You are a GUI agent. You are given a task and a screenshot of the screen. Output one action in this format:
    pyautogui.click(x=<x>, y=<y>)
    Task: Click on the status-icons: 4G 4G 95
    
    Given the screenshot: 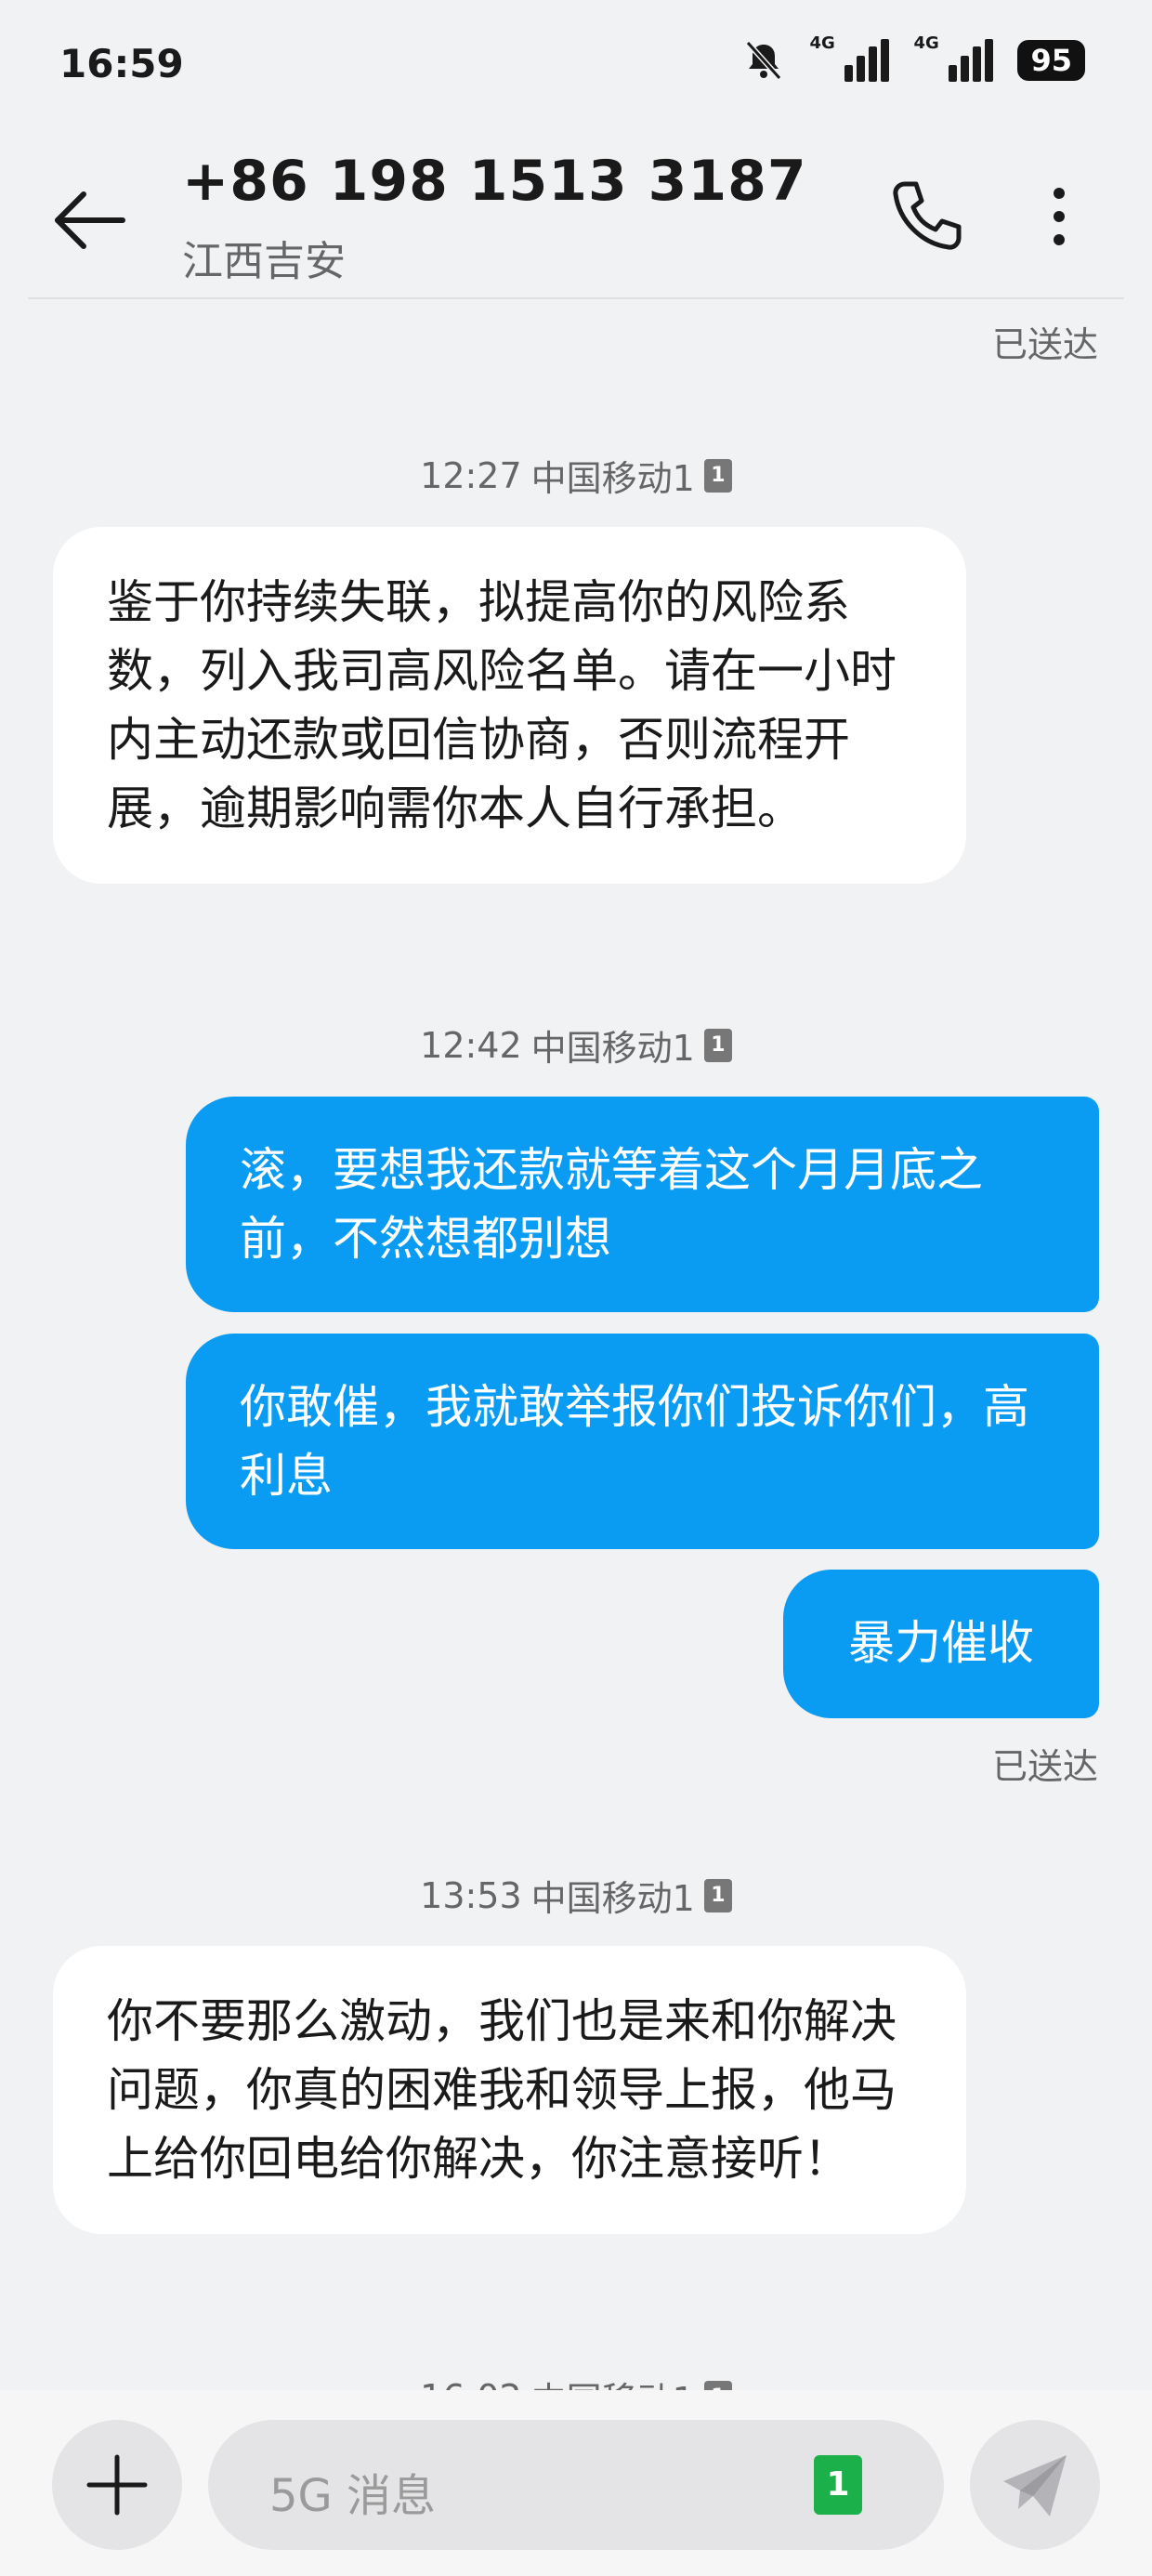 What is the action you would take?
    pyautogui.click(x=913, y=57)
    